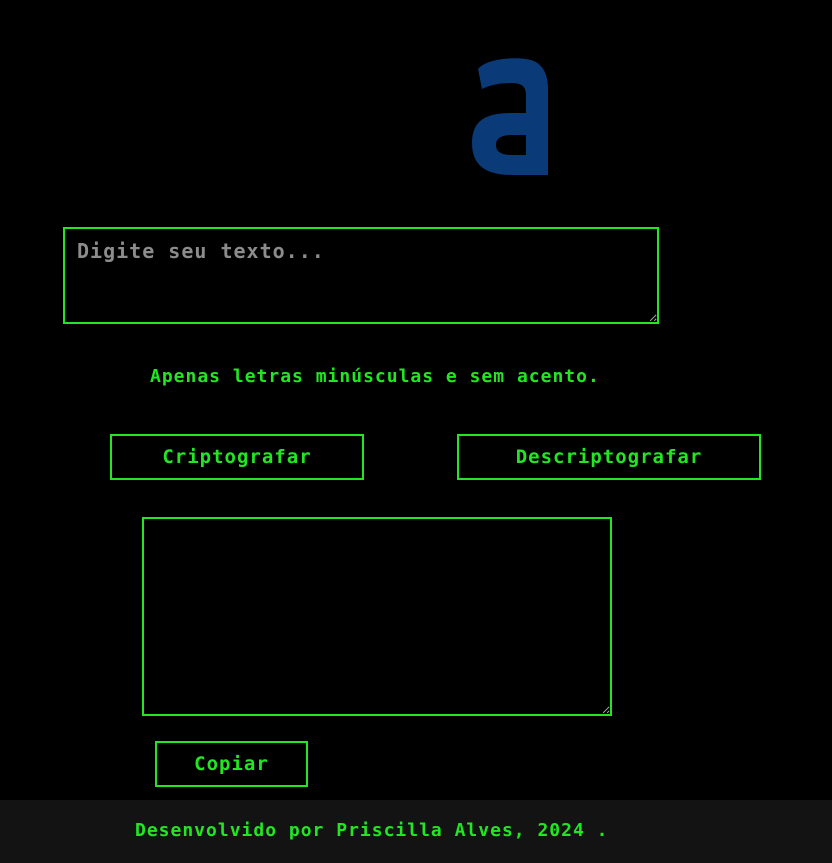 The height and width of the screenshot is (863, 832). I want to click on footer-credit-text: Desenvolvido por Priscilla Alves, 2024 ., so click(372, 830).